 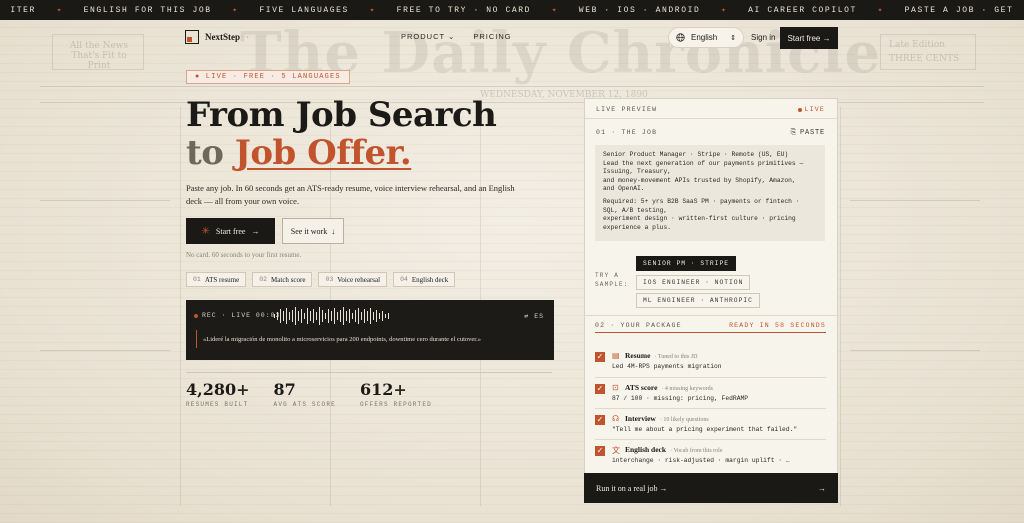 What do you see at coordinates (359, 279) in the screenshot?
I see `chip-label: Voice rehearsal` at bounding box center [359, 279].